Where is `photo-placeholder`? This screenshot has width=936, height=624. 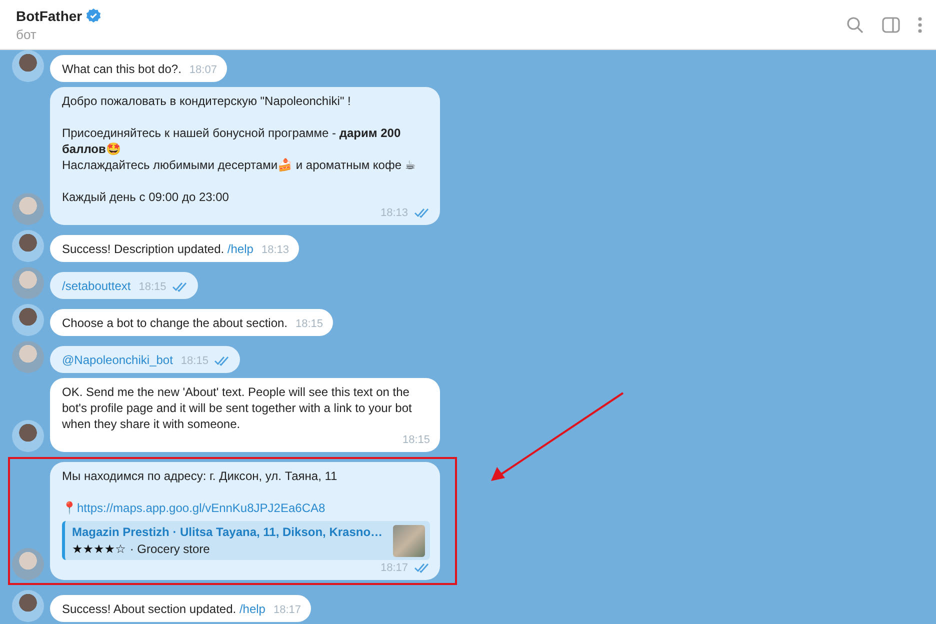
photo-placeholder is located at coordinates (408, 540).